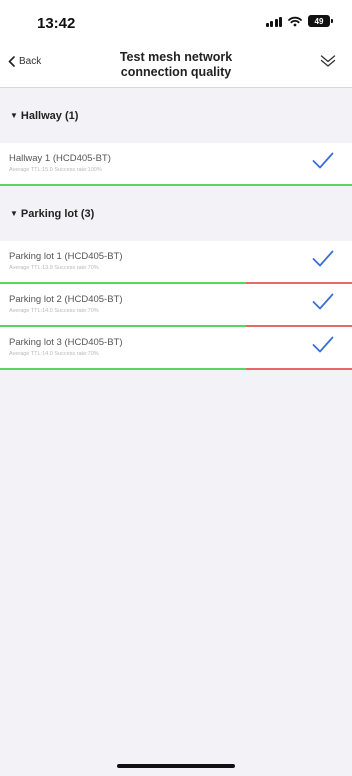  What do you see at coordinates (55, 170) in the screenshot?
I see `device-stats: Average TTL:15.0 Success rate:100%` at bounding box center [55, 170].